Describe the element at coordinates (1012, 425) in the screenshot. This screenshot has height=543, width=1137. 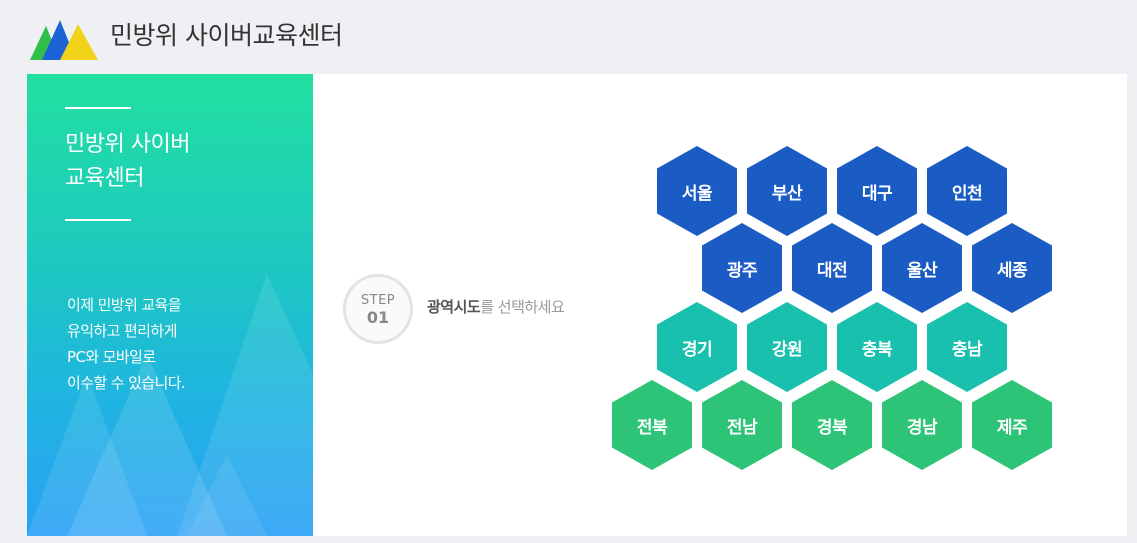
I see `region-button: 제주` at that location.